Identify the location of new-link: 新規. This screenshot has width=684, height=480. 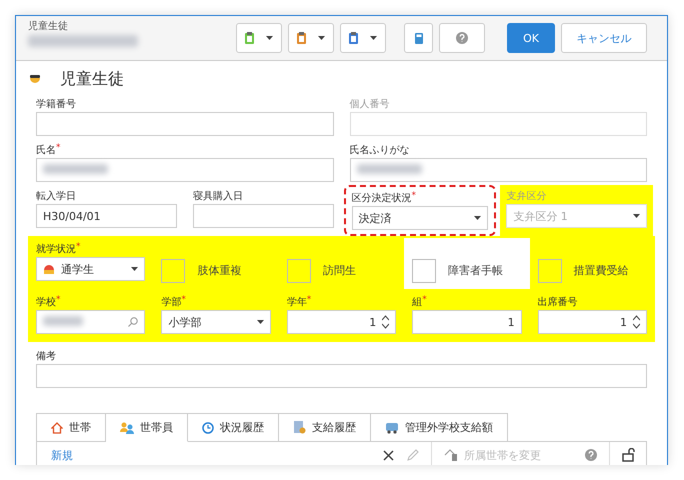
(211, 455).